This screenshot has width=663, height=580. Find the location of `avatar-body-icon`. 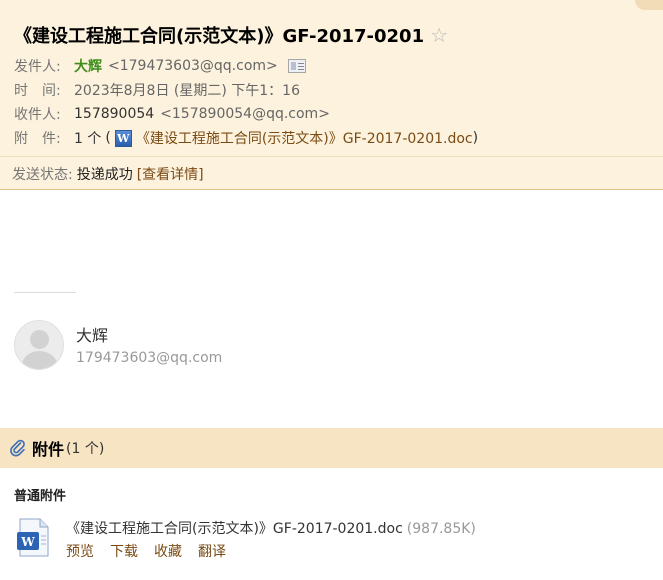

avatar-body-icon is located at coordinates (39, 360).